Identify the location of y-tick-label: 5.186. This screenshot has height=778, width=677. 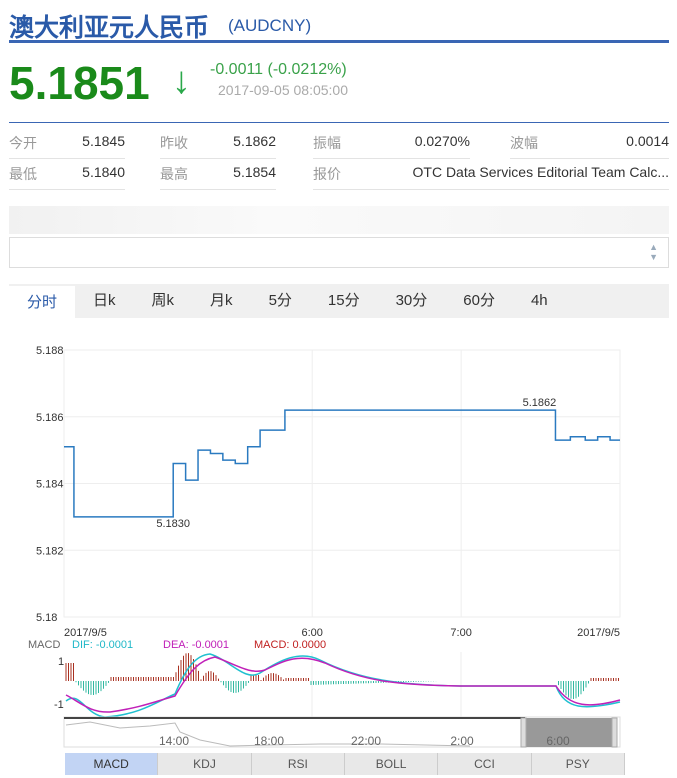
(50, 418).